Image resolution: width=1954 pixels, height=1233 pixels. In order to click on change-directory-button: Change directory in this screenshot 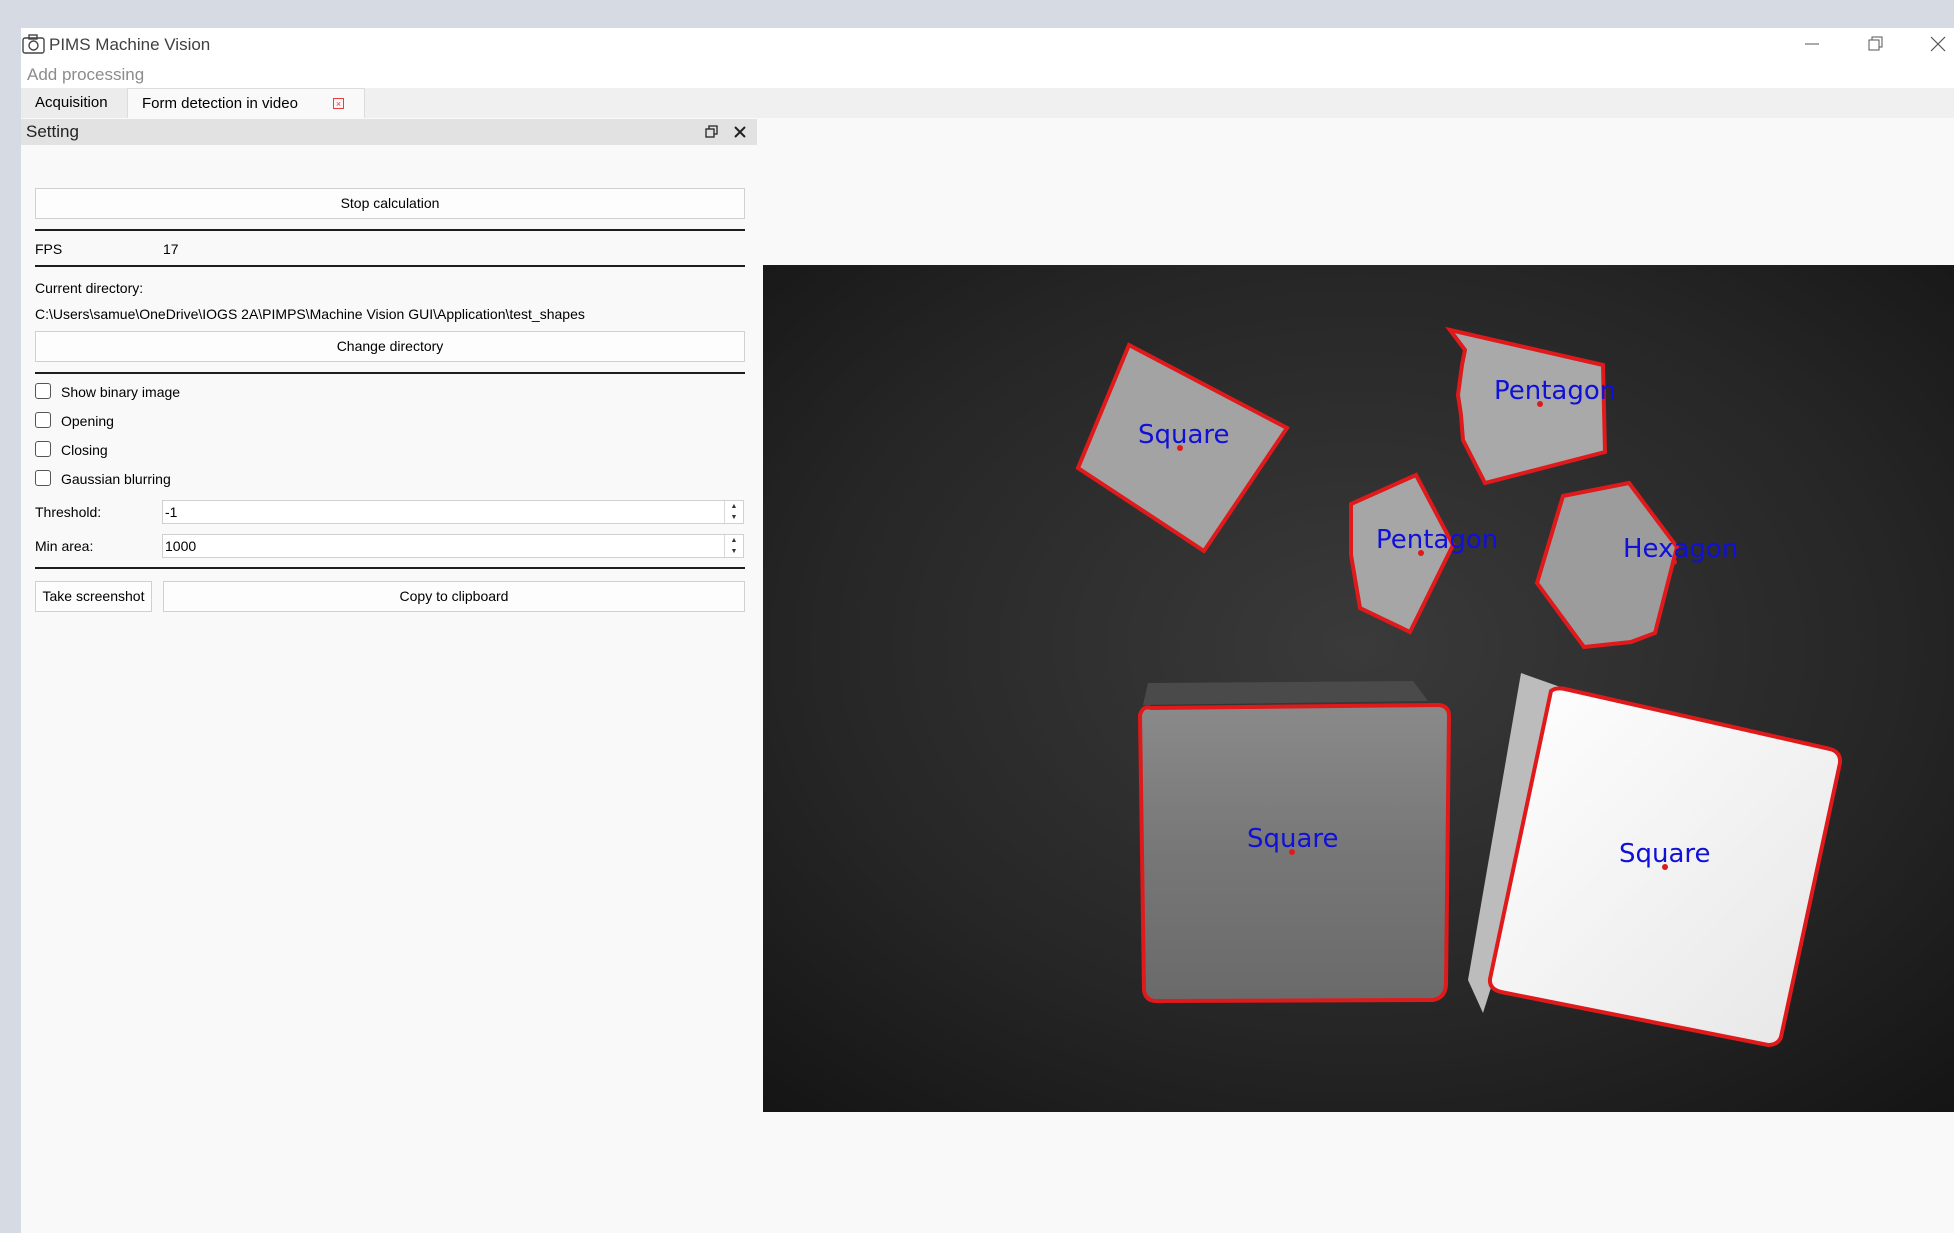, I will do `click(390, 346)`.